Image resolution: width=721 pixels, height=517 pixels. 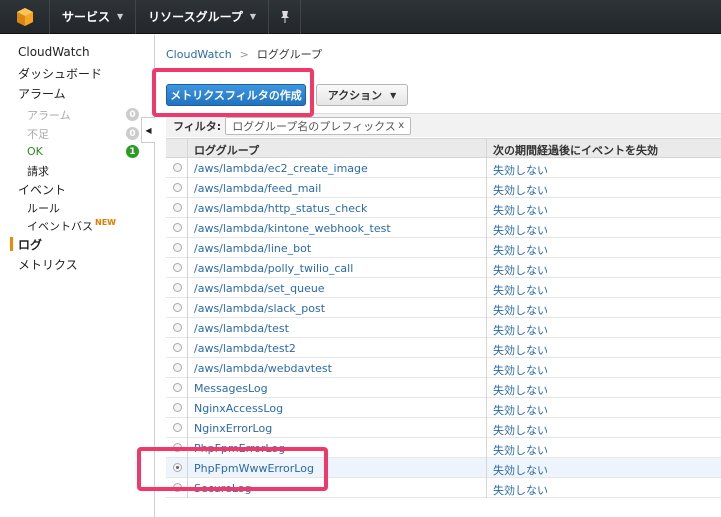 I want to click on breadcrumb-cloudwatch-link: CloudWatch, so click(x=199, y=54).